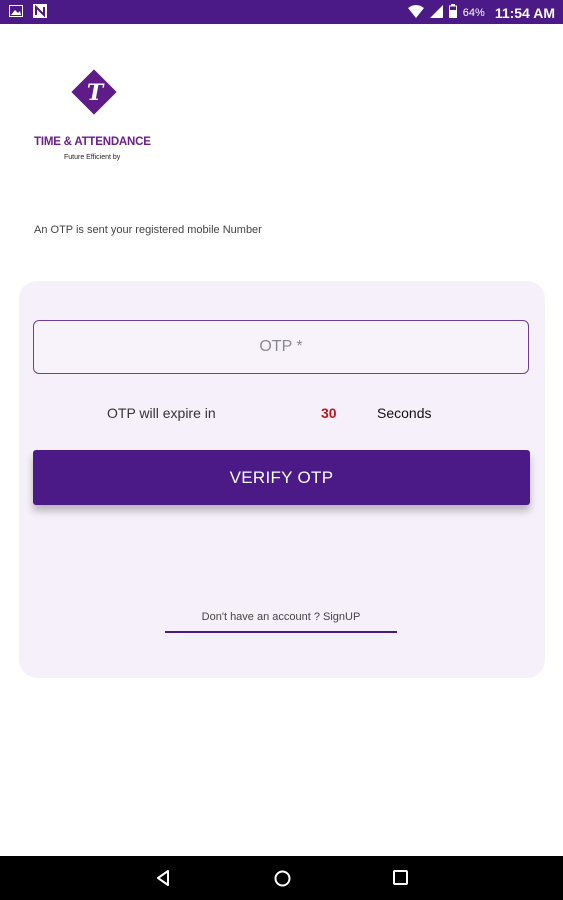  Describe the element at coordinates (92, 142) in the screenshot. I see `logo-title: TIME & ATTENDANCE` at that location.